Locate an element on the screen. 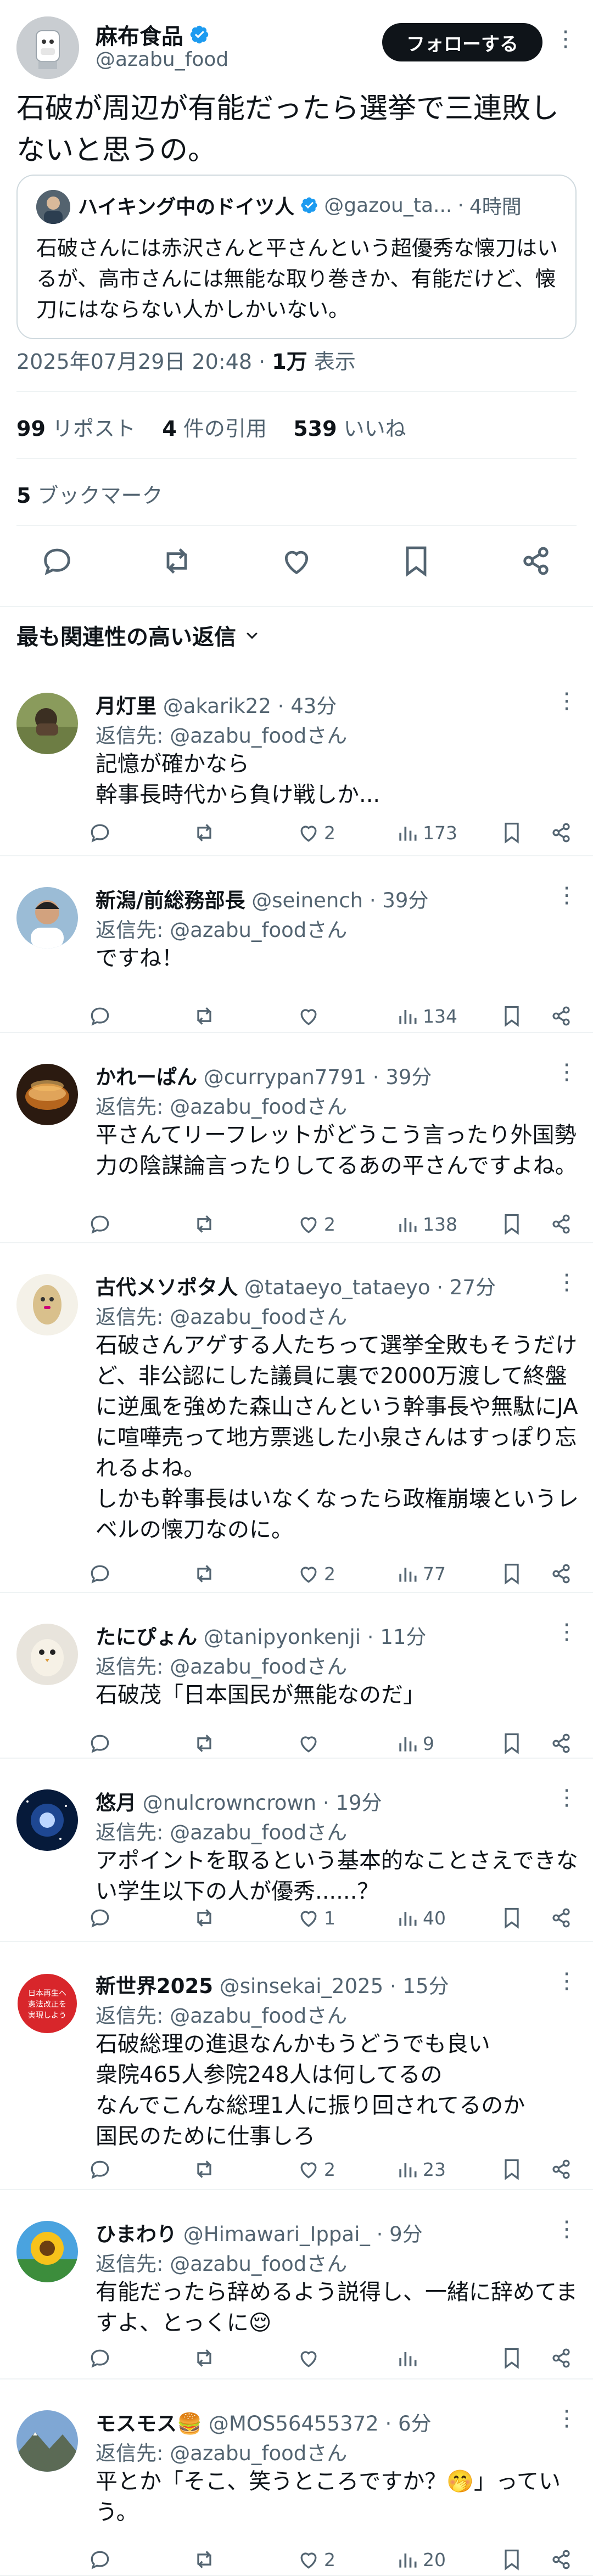 The height and width of the screenshot is (2576, 593). author-handle: @azabu_food is located at coordinates (162, 60).